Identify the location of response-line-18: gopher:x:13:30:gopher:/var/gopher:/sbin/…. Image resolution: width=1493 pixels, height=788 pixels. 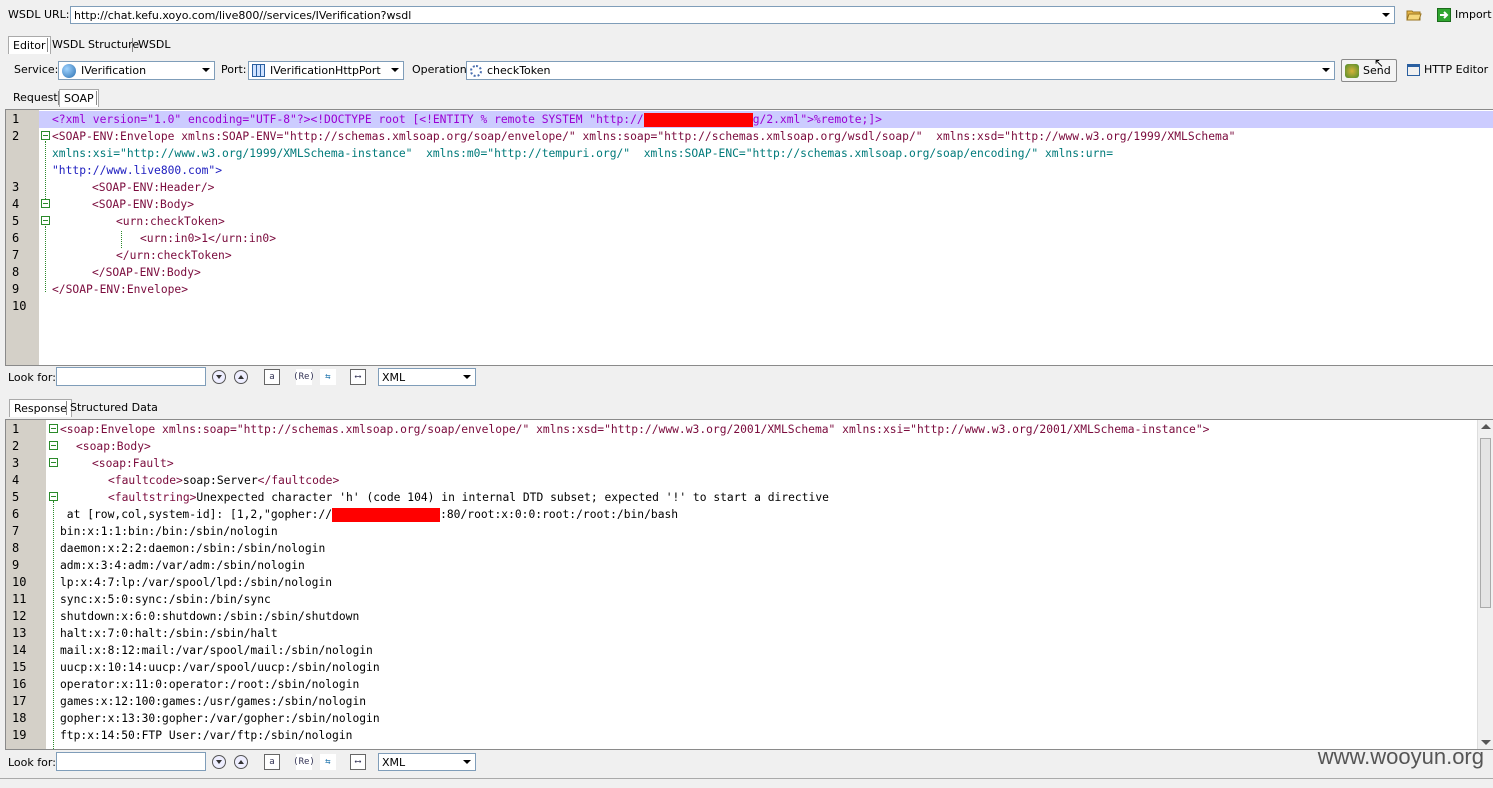
(220, 718).